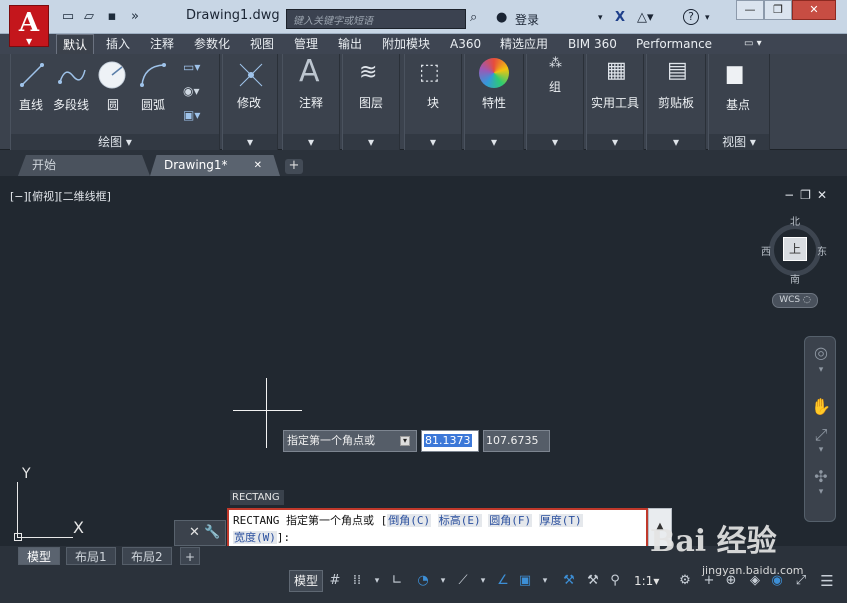 The image size is (847, 603). Describe the element at coordinates (676, 142) in the screenshot. I see `panel-clipboard-dropdown-icon: ▾` at that location.